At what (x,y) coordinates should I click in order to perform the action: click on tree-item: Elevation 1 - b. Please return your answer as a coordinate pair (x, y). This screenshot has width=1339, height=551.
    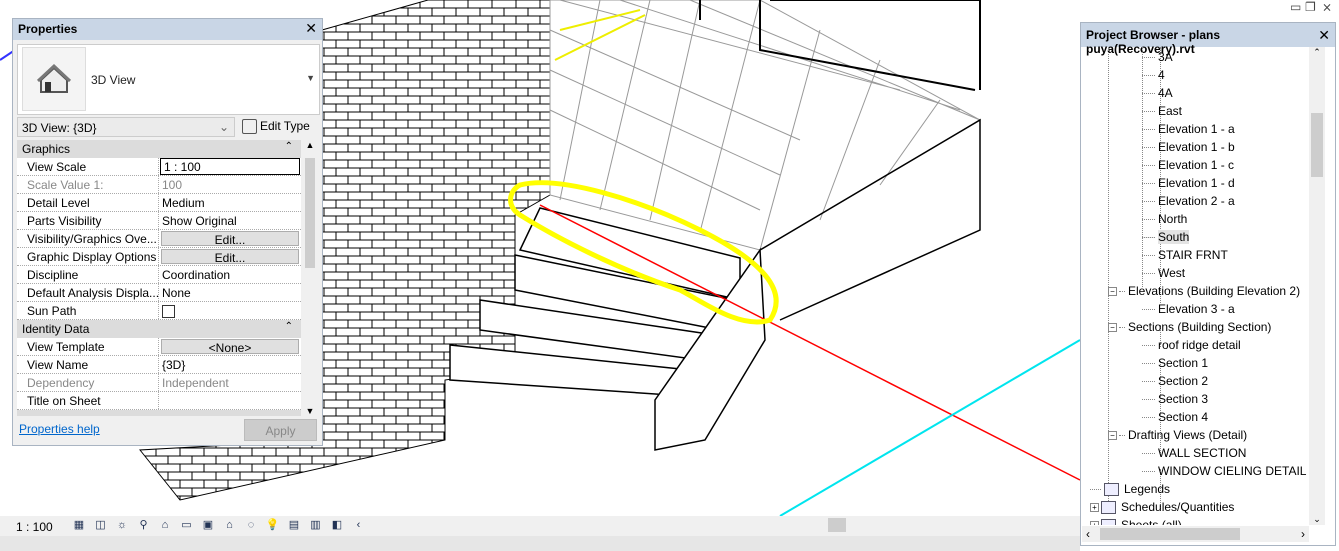
    Looking at the image, I should click on (1188, 147).